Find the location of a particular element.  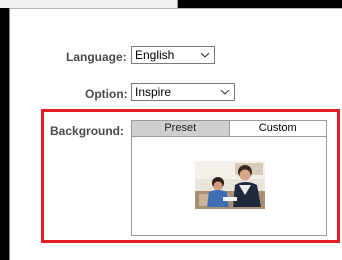

language-select: English is located at coordinates (173, 55).